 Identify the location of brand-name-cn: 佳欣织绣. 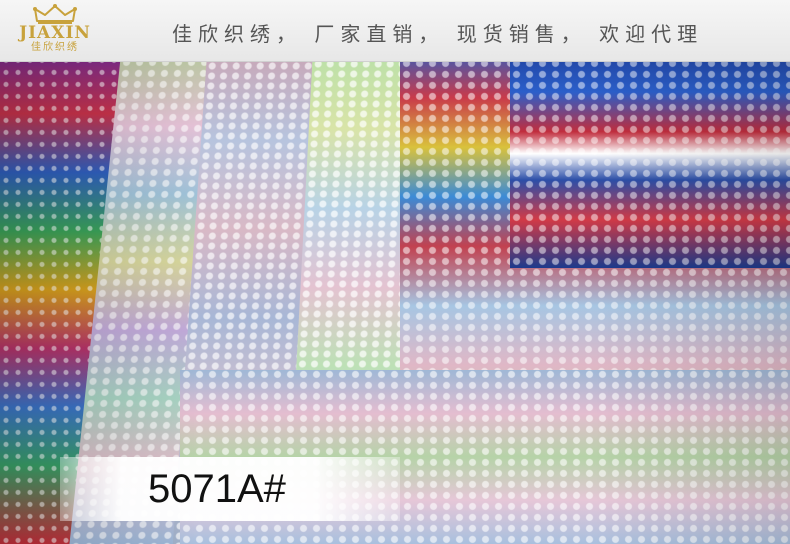
(55, 47).